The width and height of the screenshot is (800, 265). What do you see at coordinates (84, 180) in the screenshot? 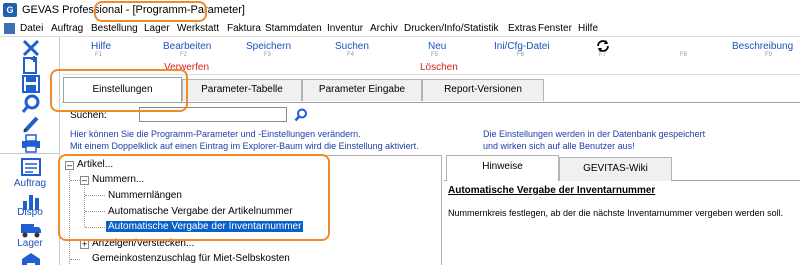
I see `expand-toggle-nummern: –` at bounding box center [84, 180].